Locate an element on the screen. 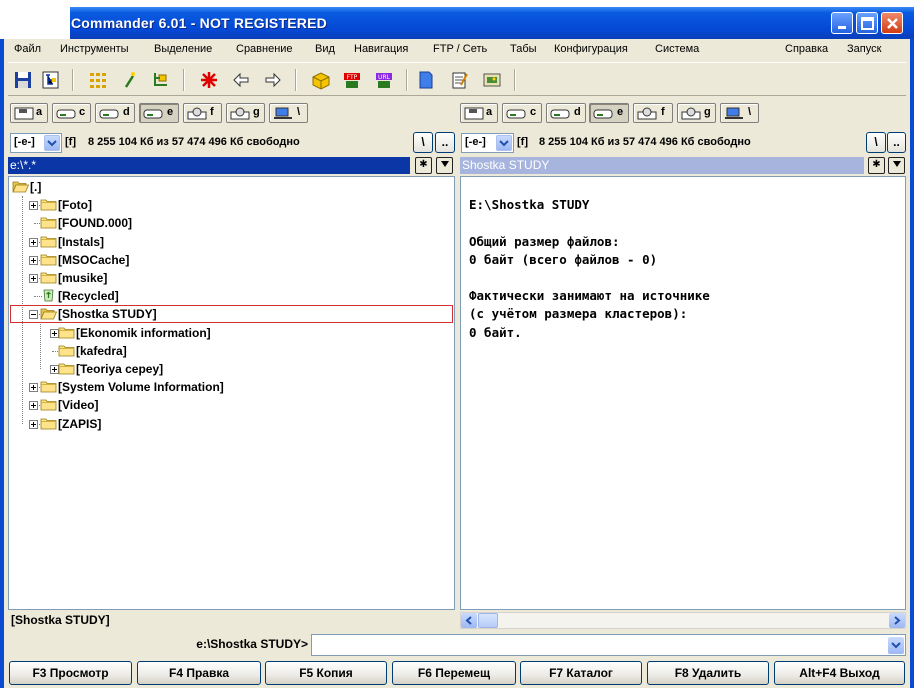 The width and height of the screenshot is (914, 694). scroll-left-button is located at coordinates (469, 620).